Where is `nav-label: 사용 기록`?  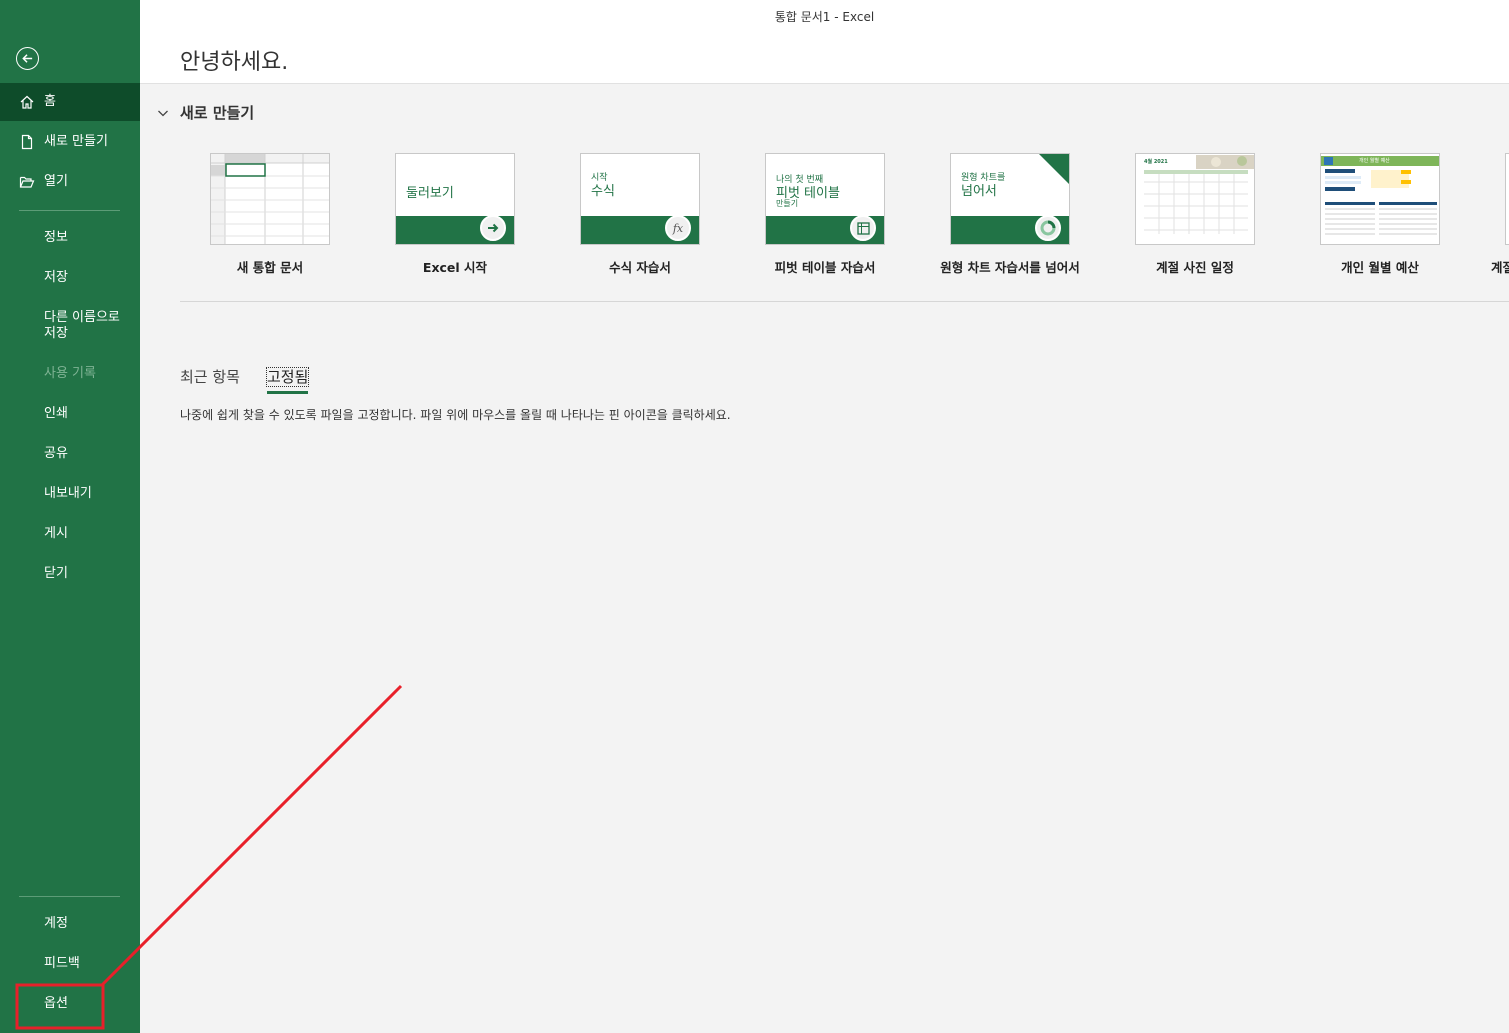
nav-label: 사용 기록 is located at coordinates (70, 373).